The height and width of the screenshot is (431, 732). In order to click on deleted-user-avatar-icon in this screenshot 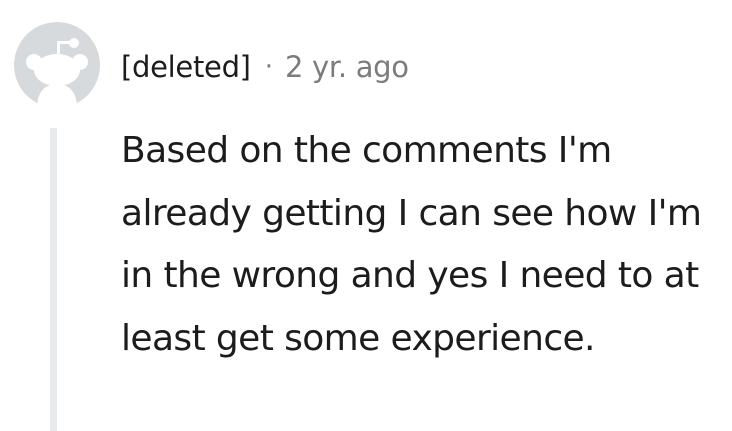, I will do `click(57, 65)`.